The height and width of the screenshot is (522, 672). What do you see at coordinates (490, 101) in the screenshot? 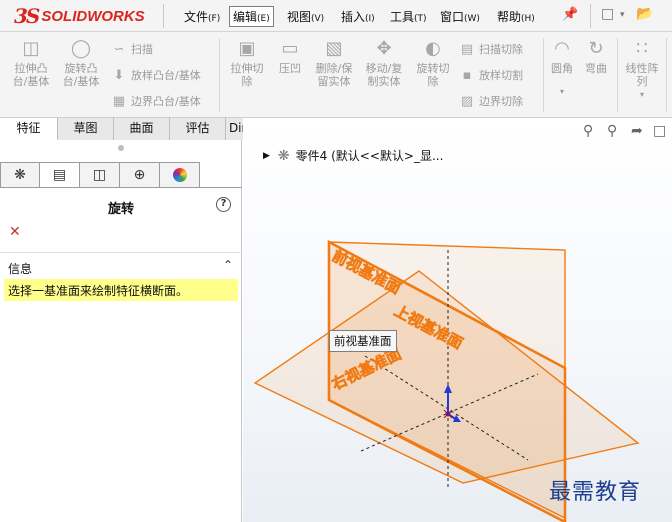
I see `boundary-cut-button: ▨ 边界切除` at bounding box center [490, 101].